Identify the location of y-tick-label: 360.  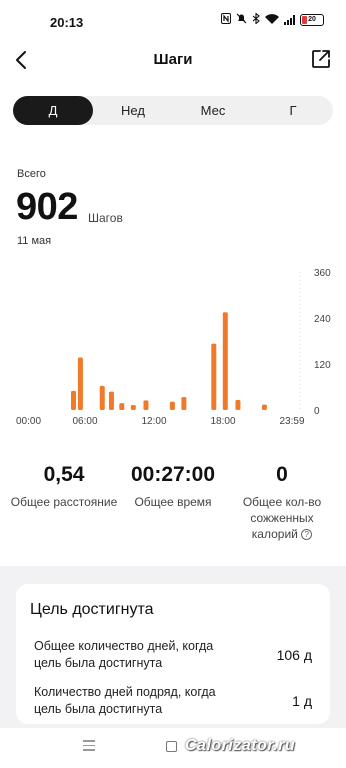
(322, 273).